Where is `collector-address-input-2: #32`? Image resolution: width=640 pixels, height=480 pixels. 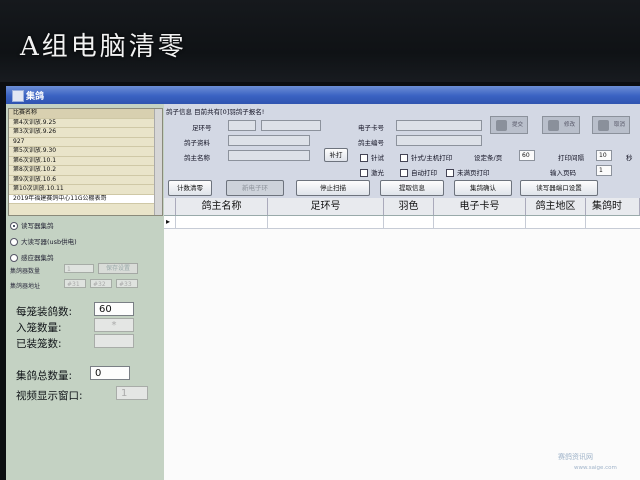
collector-address-input-2: #32 is located at coordinates (101, 283).